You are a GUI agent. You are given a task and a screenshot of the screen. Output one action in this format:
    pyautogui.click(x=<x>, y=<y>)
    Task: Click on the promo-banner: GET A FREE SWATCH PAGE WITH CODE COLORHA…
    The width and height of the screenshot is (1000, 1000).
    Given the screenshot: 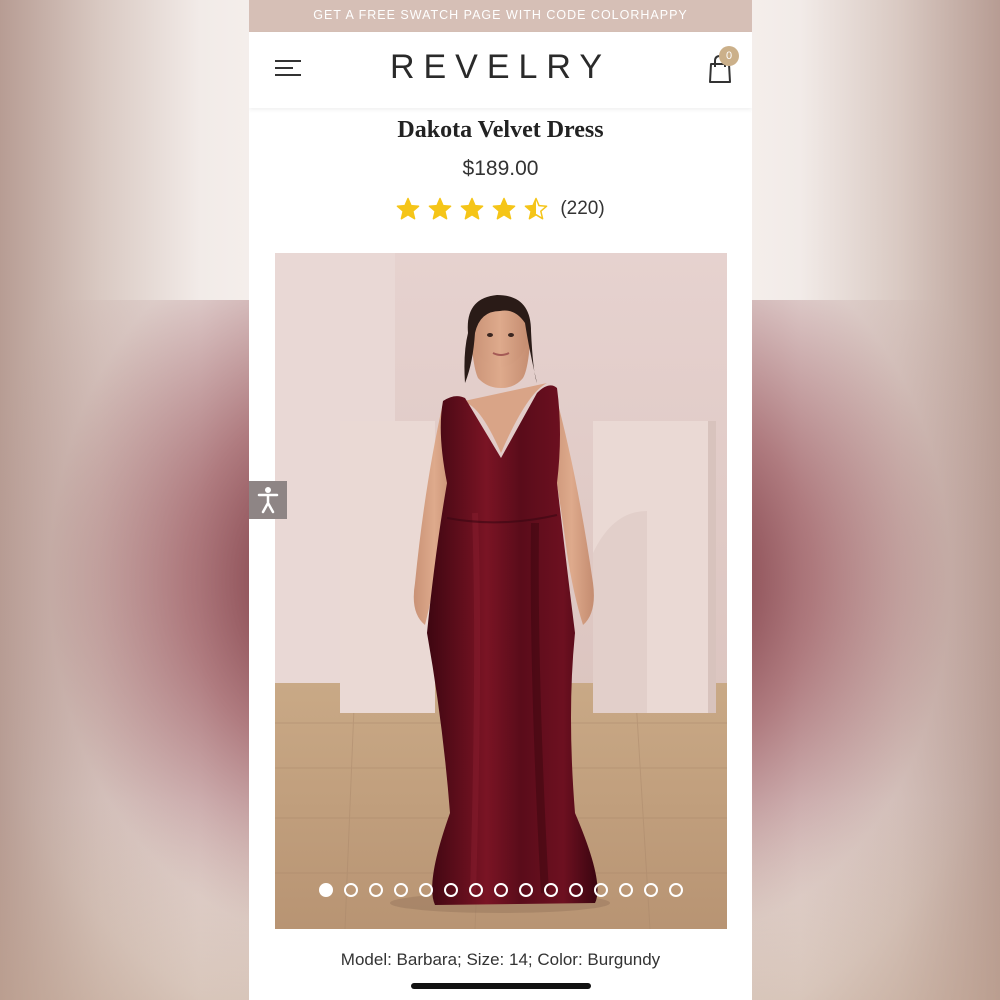 What is the action you would take?
    pyautogui.click(x=500, y=16)
    